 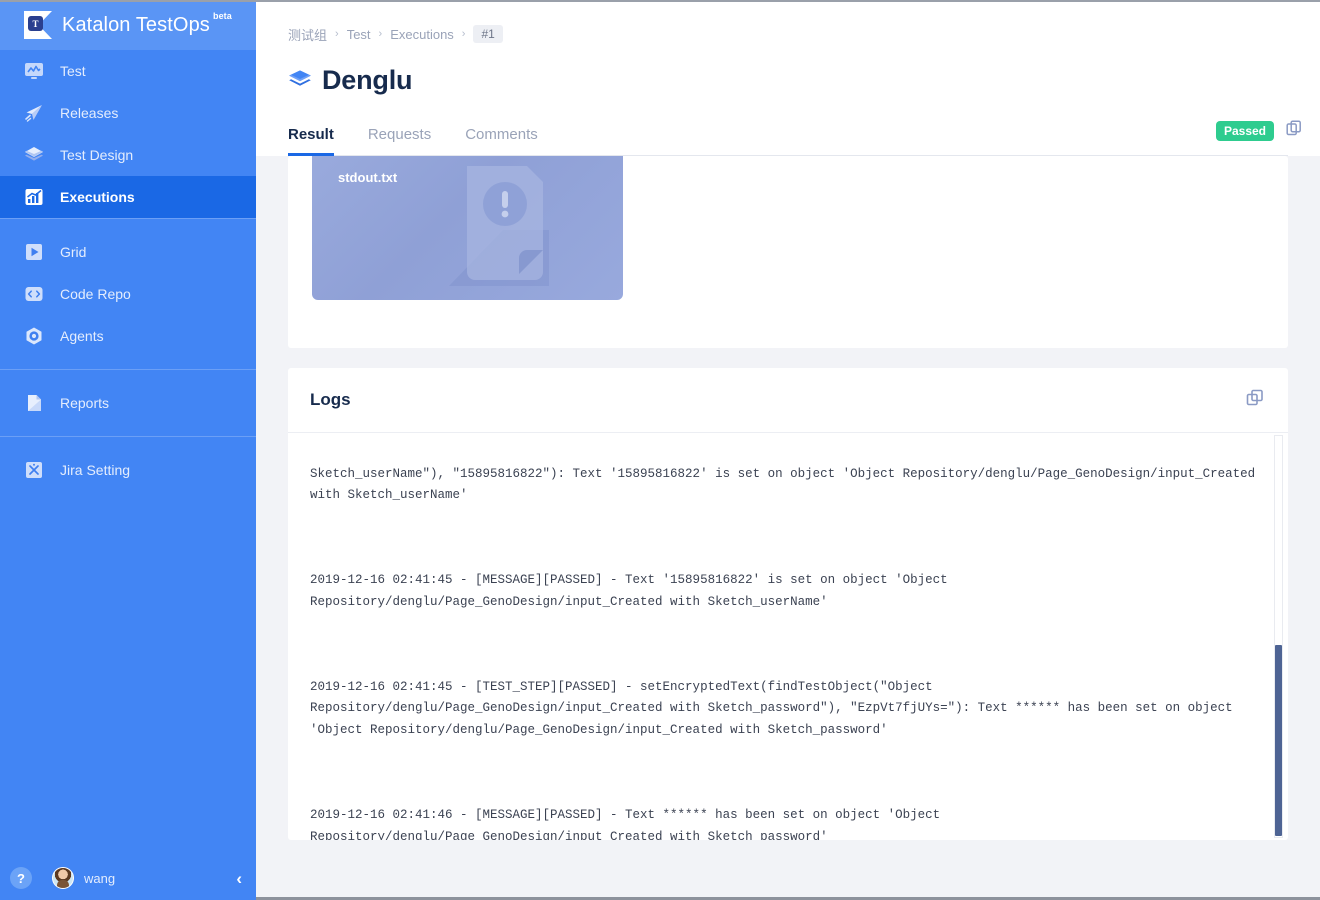 What do you see at coordinates (488, 34) in the screenshot?
I see `breadcrumb-item-execution-id: #1` at bounding box center [488, 34].